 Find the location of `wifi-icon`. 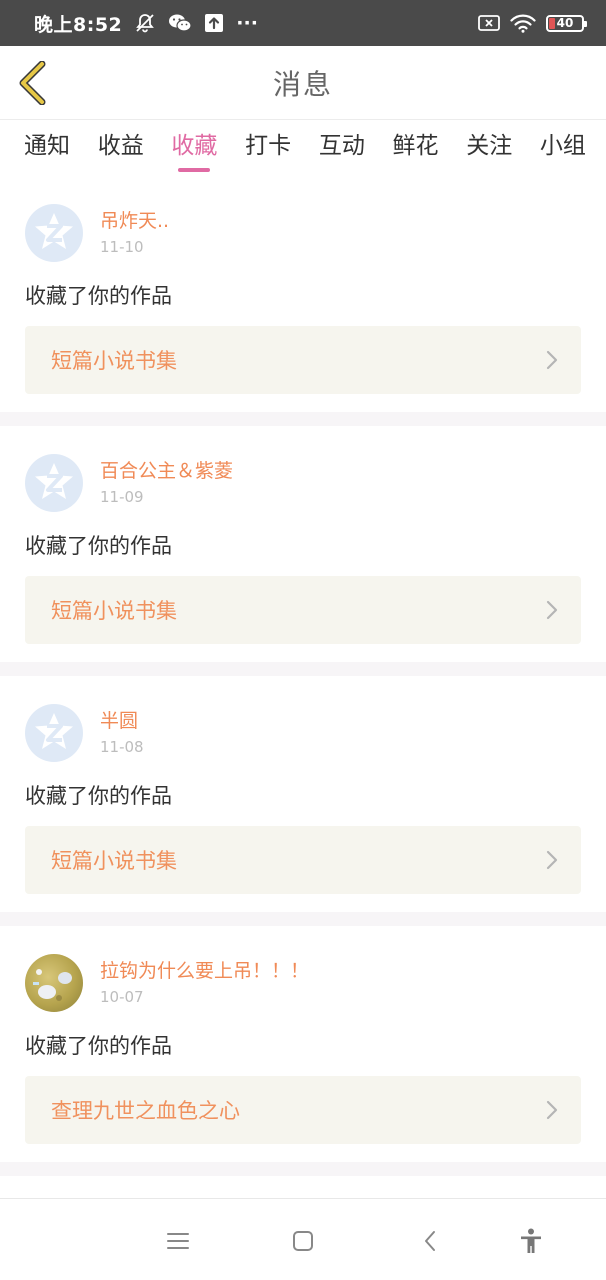

wifi-icon is located at coordinates (523, 23).